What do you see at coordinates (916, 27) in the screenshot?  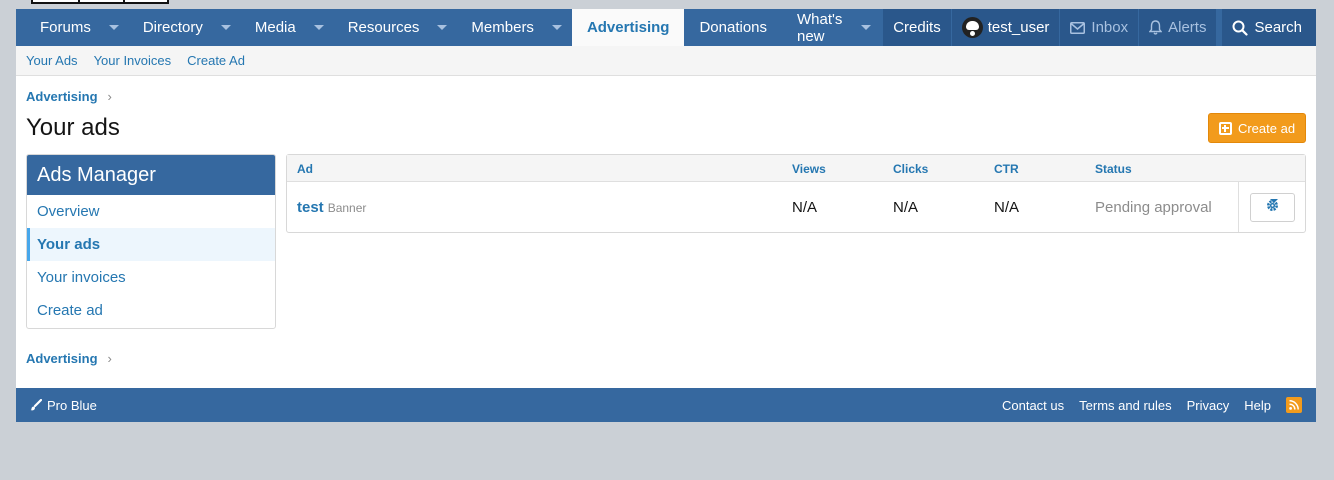 I see `credits-link: Credits` at bounding box center [916, 27].